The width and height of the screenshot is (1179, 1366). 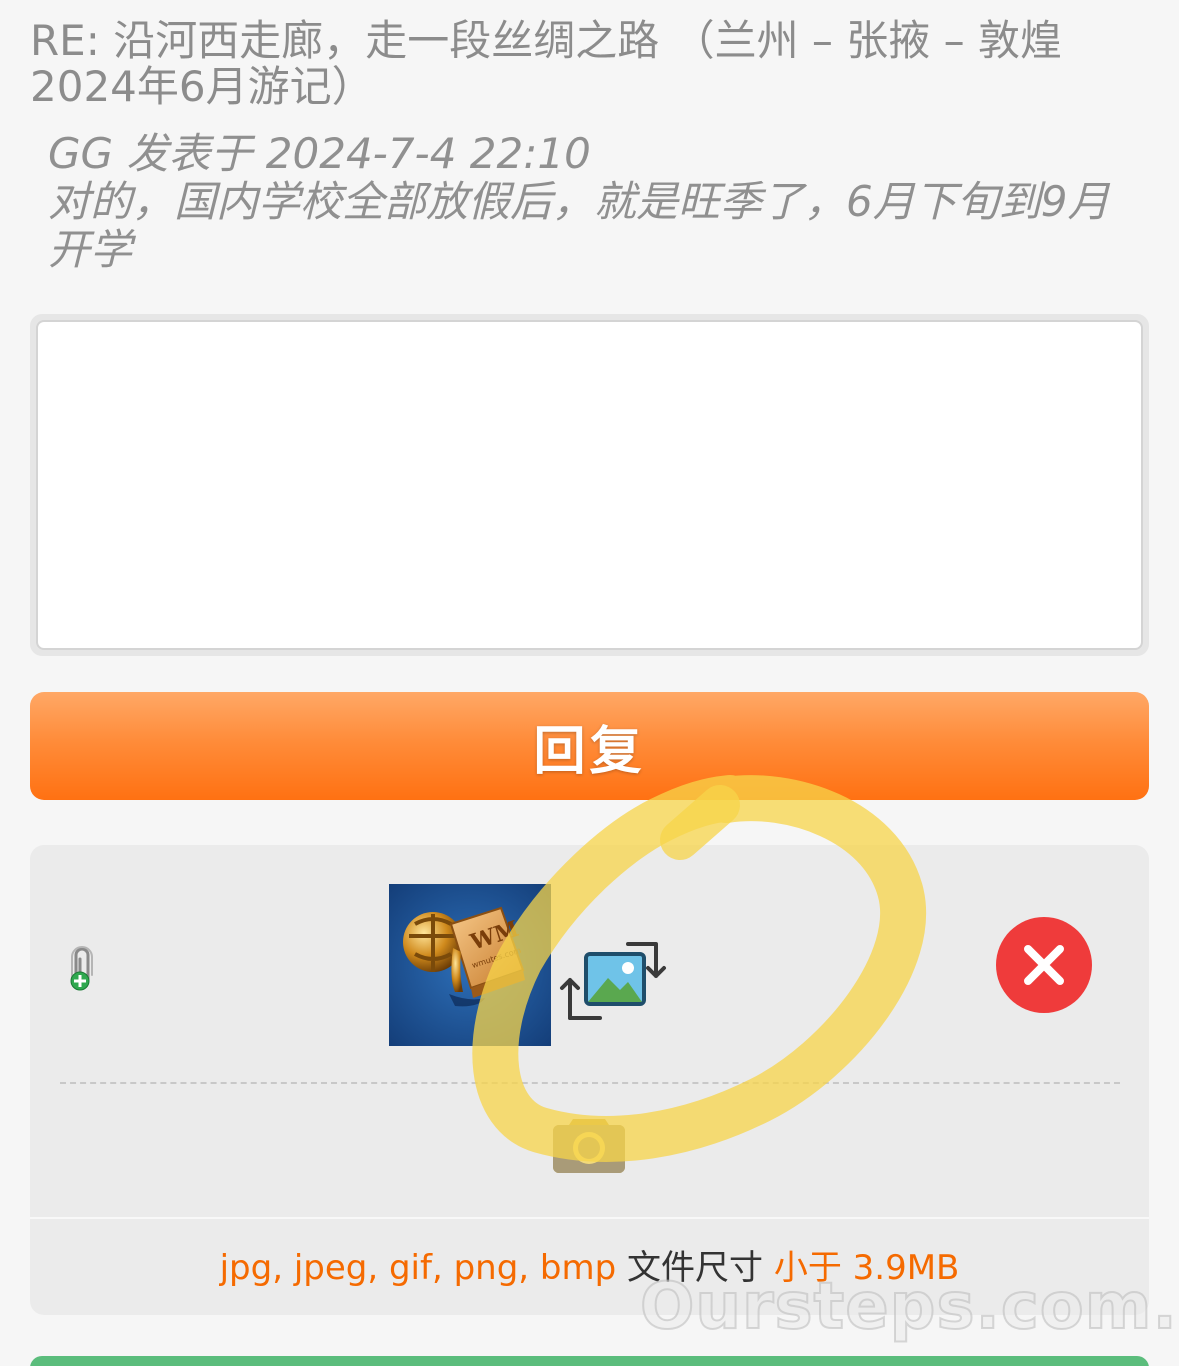 I want to click on hint-size-label: 文件尺寸, so click(x=695, y=1268).